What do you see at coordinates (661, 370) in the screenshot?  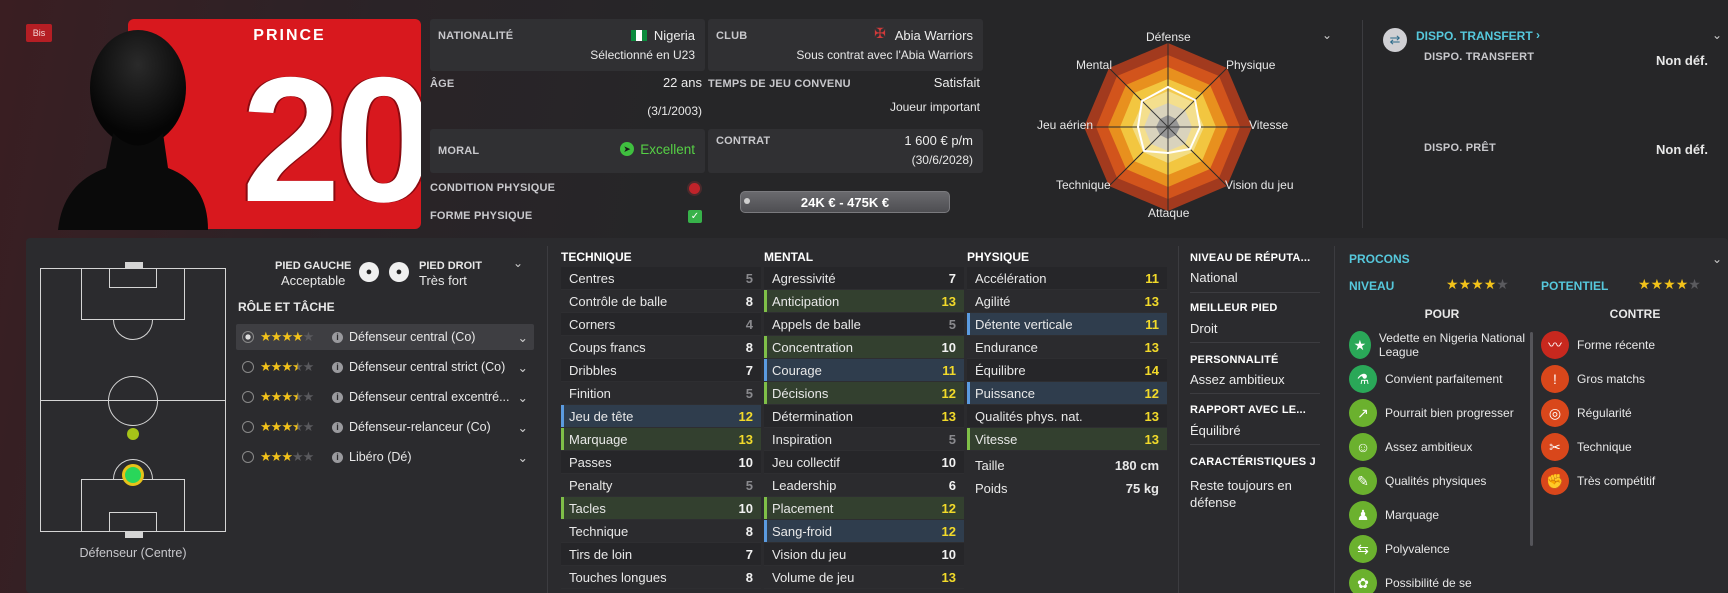 I see `attribute-row: Dribbles 7` at bounding box center [661, 370].